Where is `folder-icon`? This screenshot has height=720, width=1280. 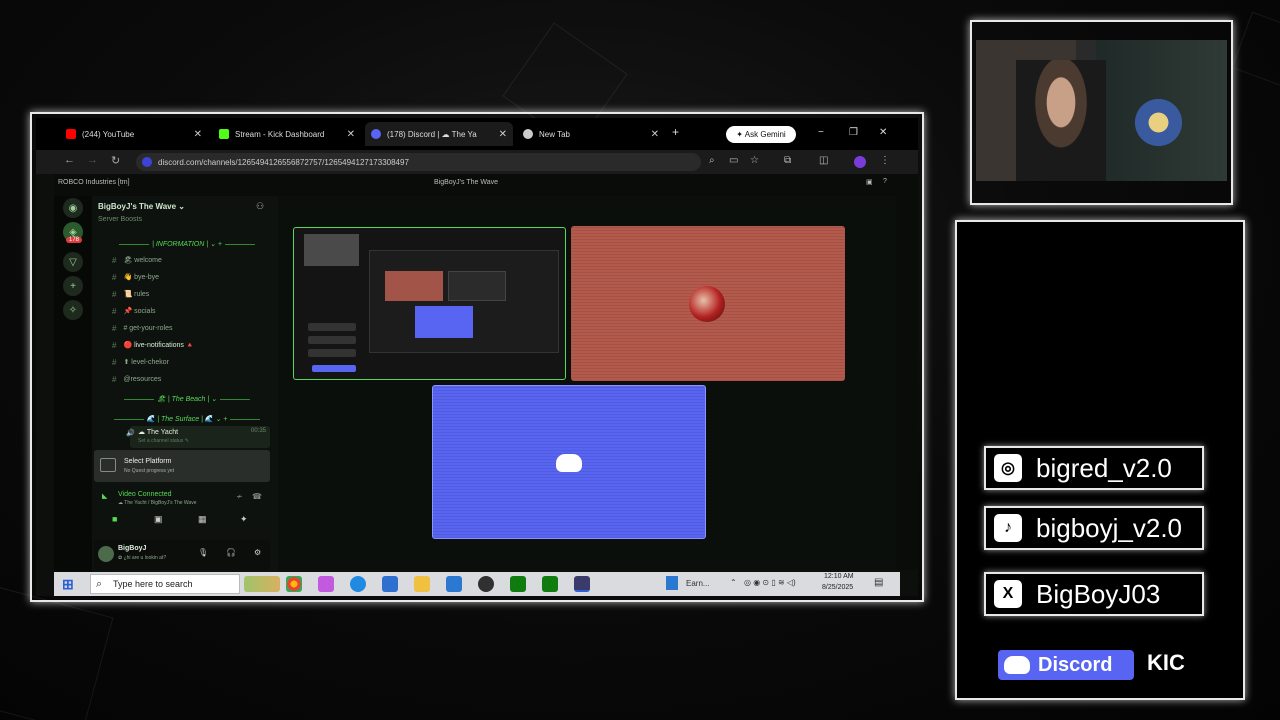 folder-icon is located at coordinates (422, 584).